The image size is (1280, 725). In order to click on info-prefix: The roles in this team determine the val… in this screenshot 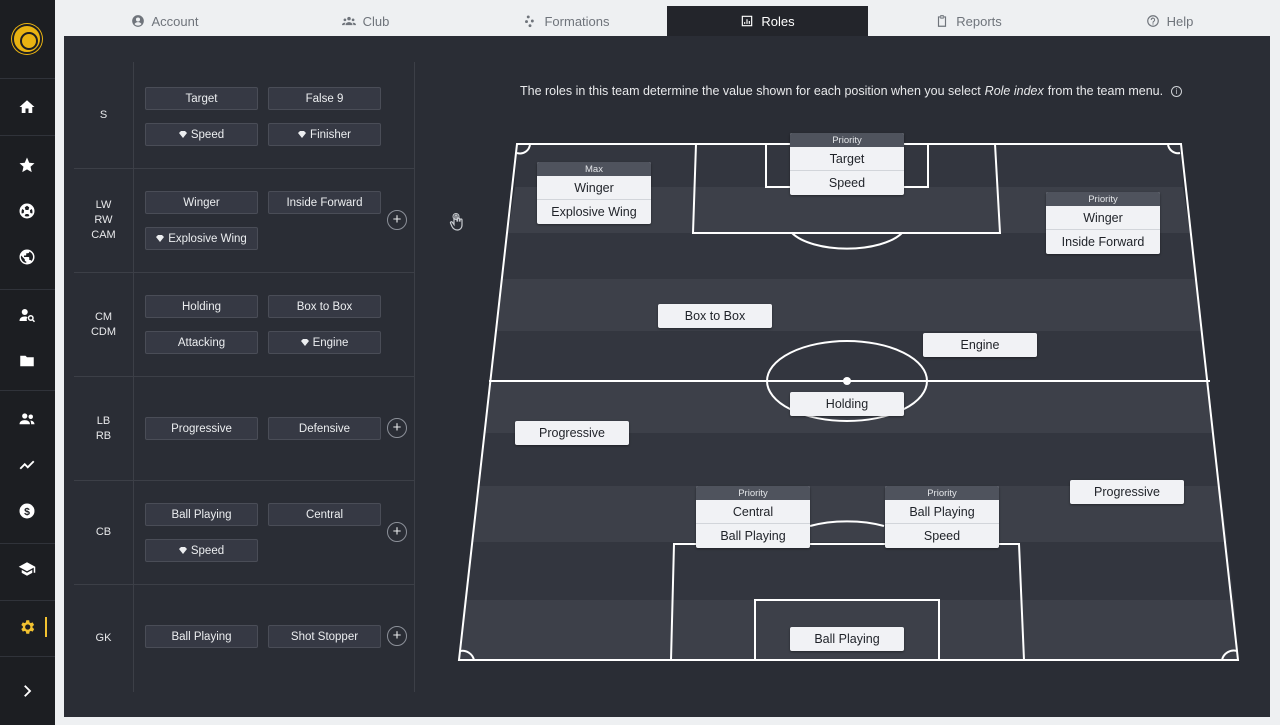, I will do `click(750, 91)`.